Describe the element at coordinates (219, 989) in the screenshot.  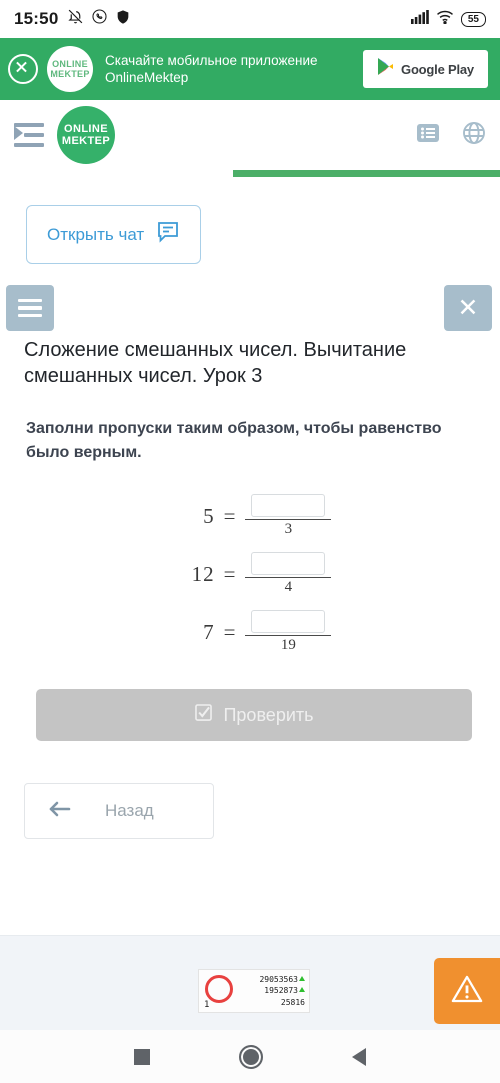
I see `counter-ring-icon` at that location.